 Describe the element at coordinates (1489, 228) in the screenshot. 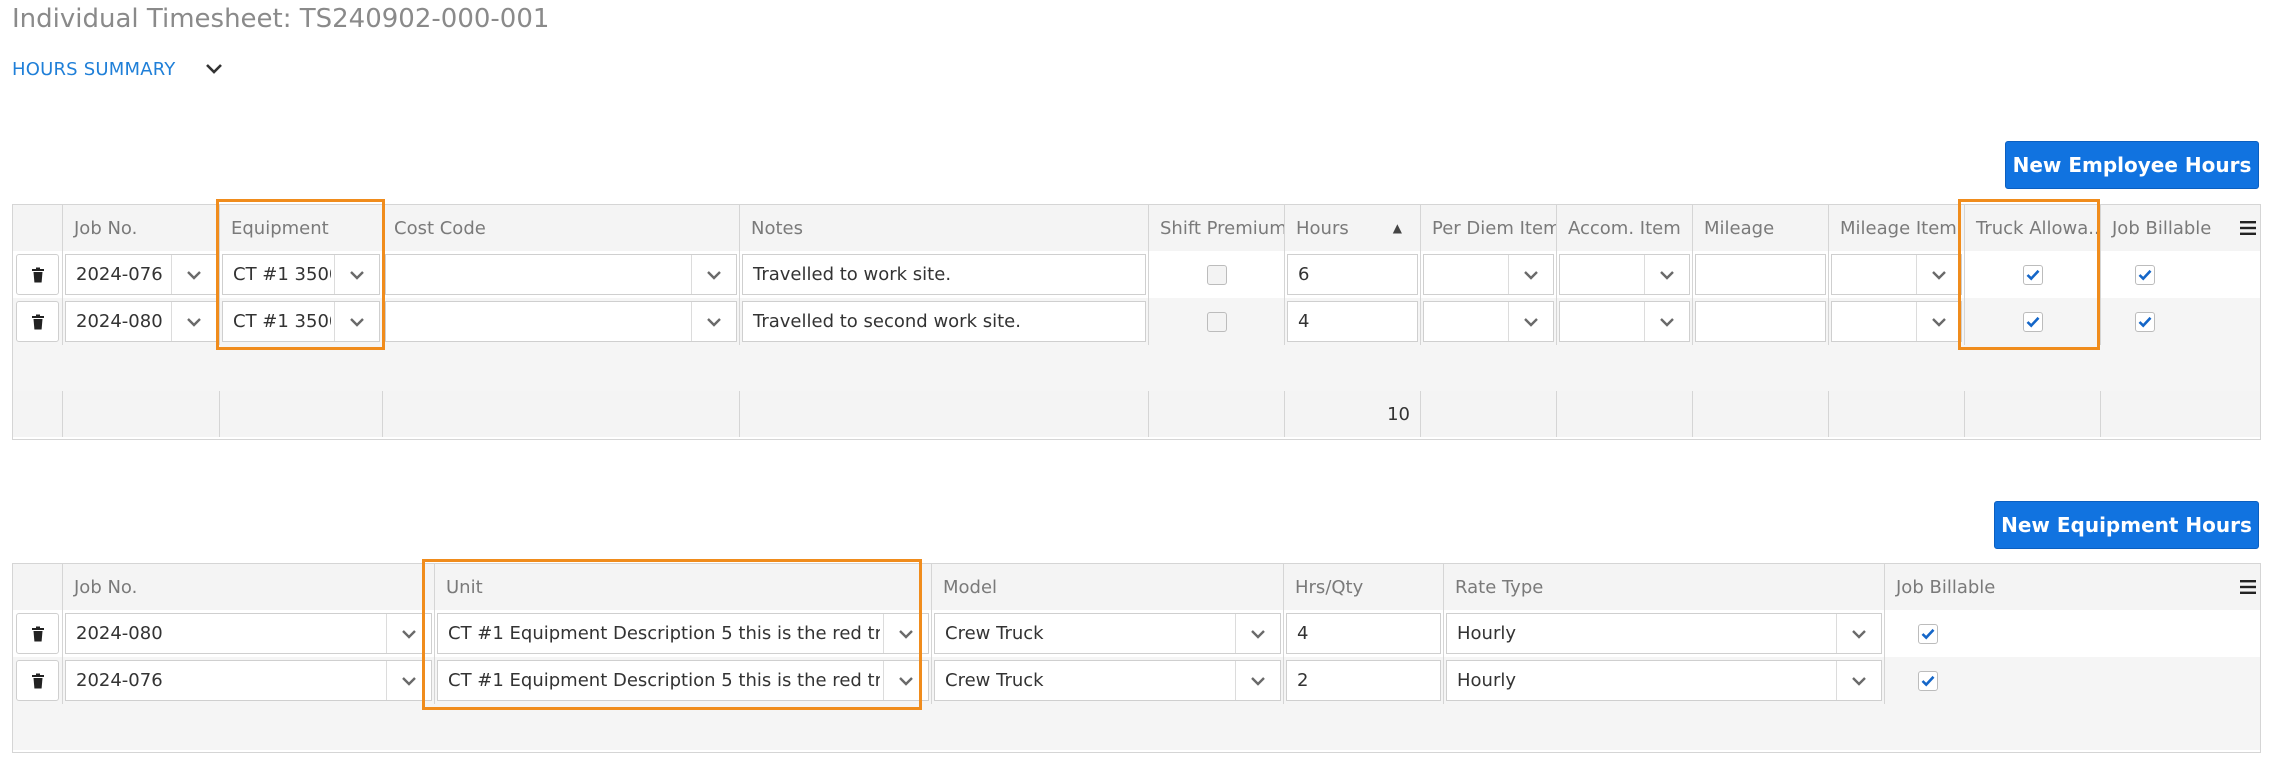

I see `col-per-diem-item: Per Diem Item` at that location.